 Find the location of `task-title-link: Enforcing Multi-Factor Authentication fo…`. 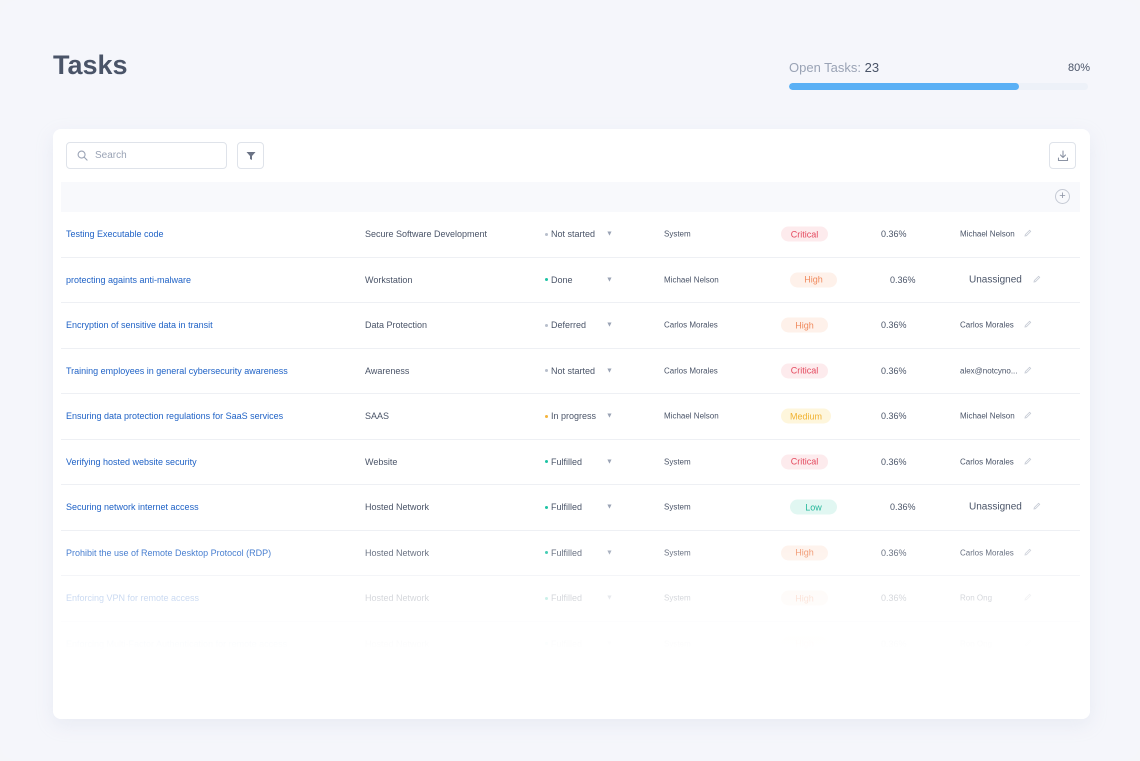

task-title-link: Enforcing Multi-Factor Authentication fo… is located at coordinates (176, 644).